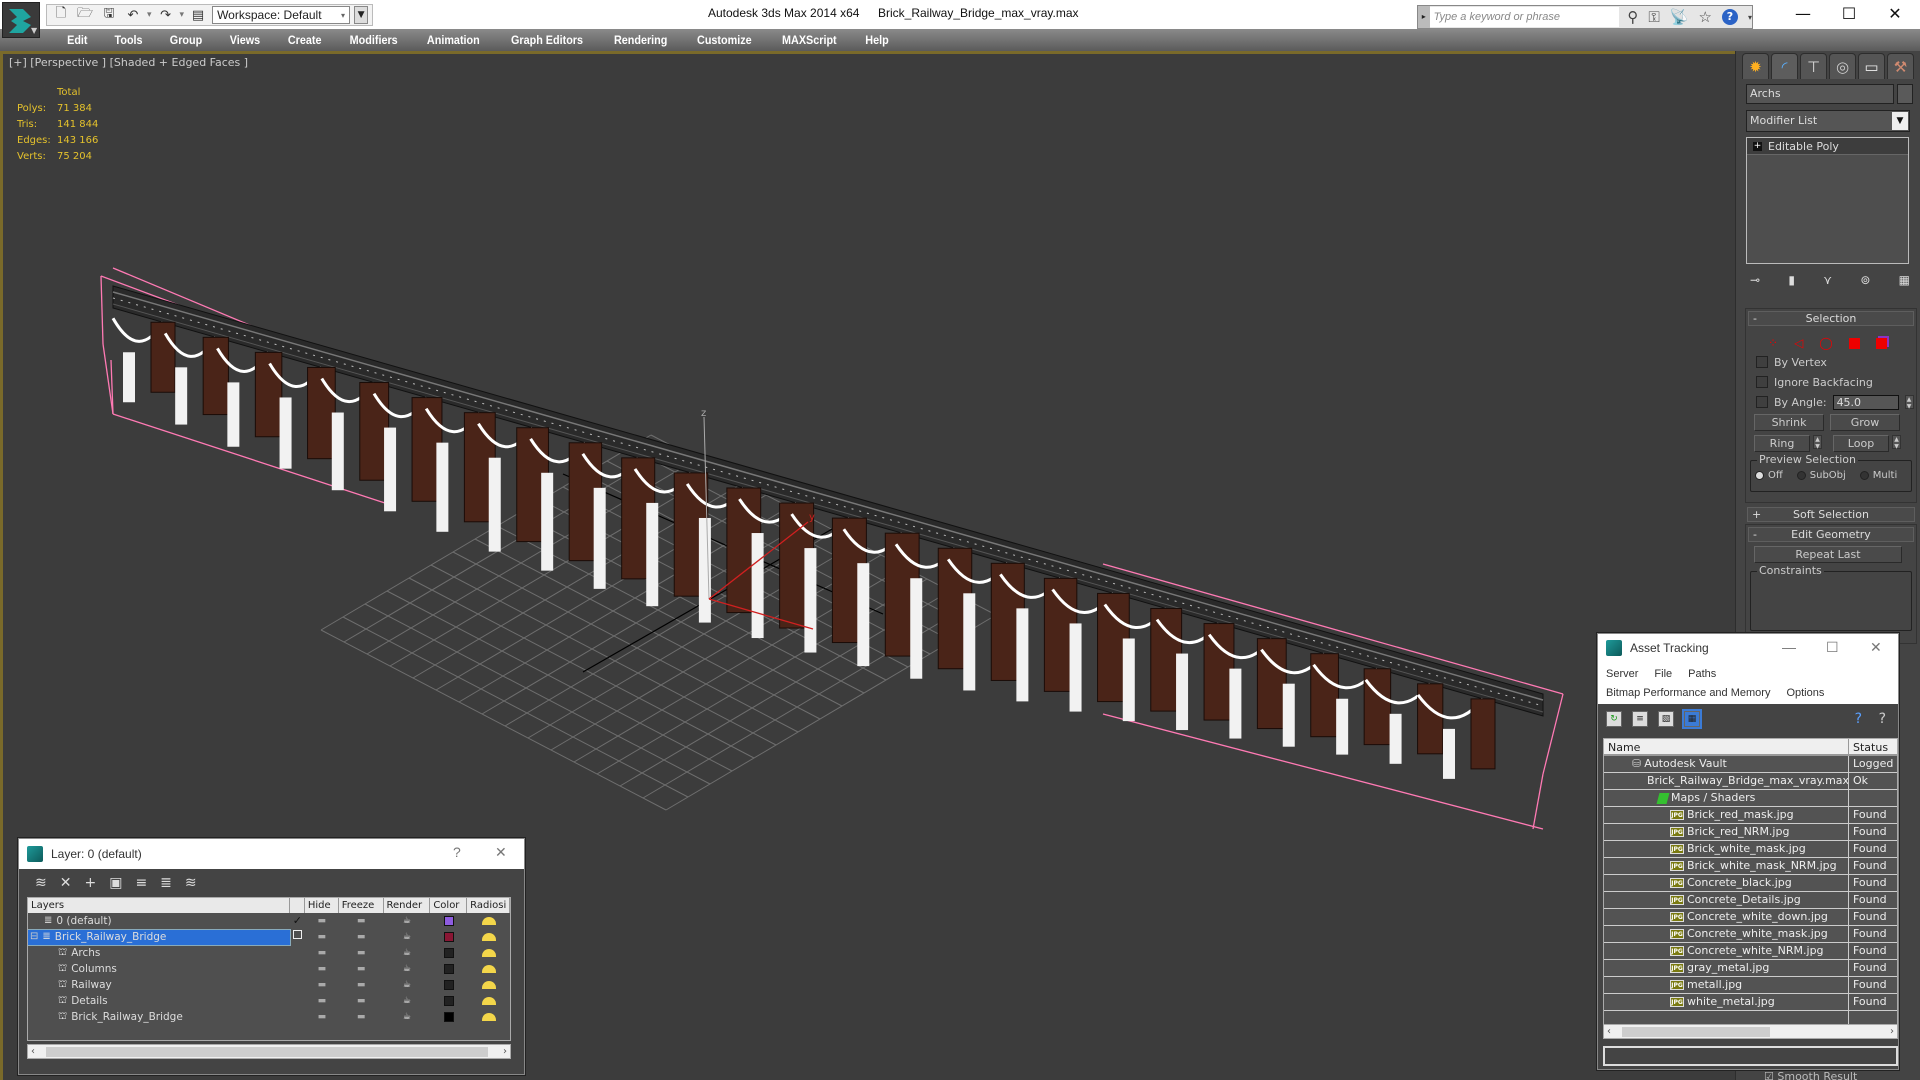  Describe the element at coordinates (159, 1017) in the screenshot. I see `layer-name-cell: ⛫ Brick_Railway_Bridge` at that location.